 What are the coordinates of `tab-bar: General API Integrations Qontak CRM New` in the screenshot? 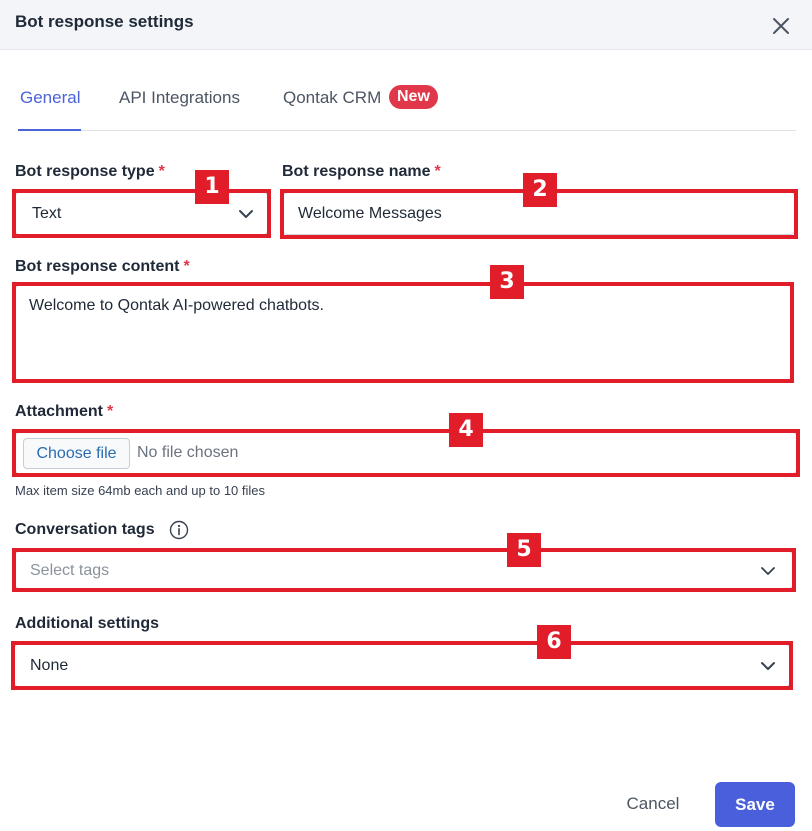 It's located at (407, 107).